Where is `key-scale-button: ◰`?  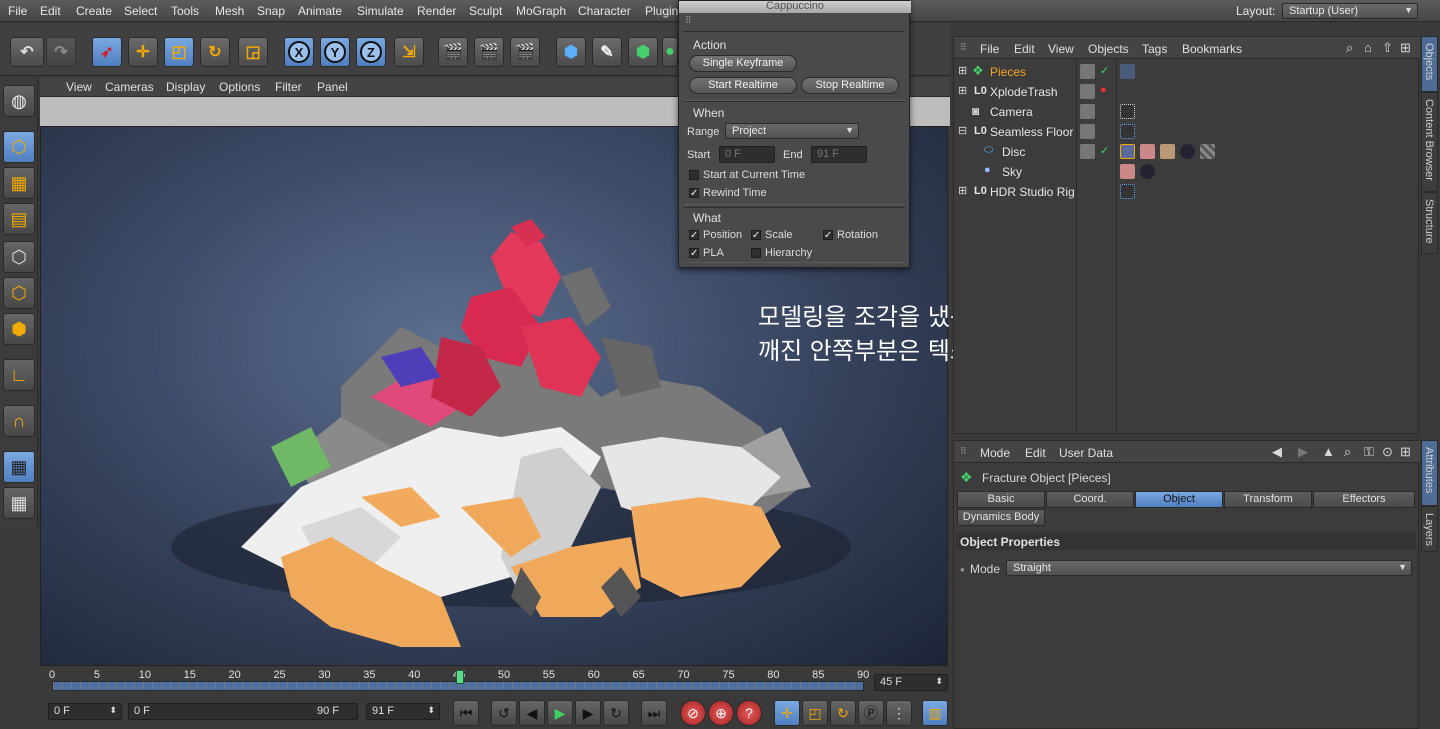 key-scale-button: ◰ is located at coordinates (815, 713).